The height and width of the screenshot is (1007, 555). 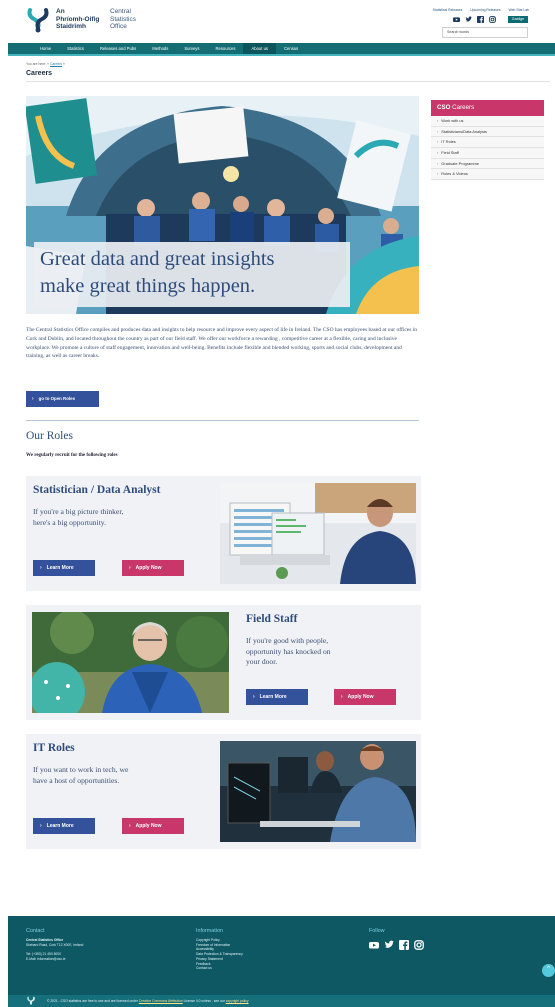 I want to click on sidebar-item-graduate-programme: › Graduate Programme, so click(x=487, y=164).